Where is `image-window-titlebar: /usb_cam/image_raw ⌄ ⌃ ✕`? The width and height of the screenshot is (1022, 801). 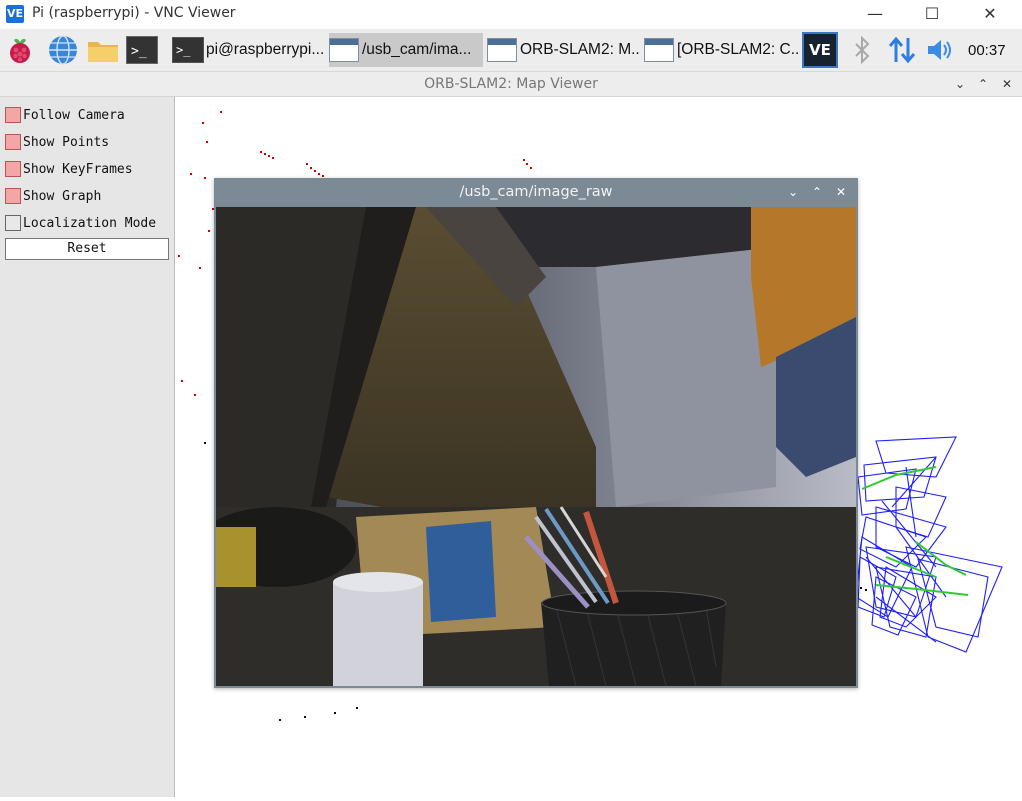 image-window-titlebar: /usb_cam/image_raw ⌄ ⌃ ✕ is located at coordinates (536, 192).